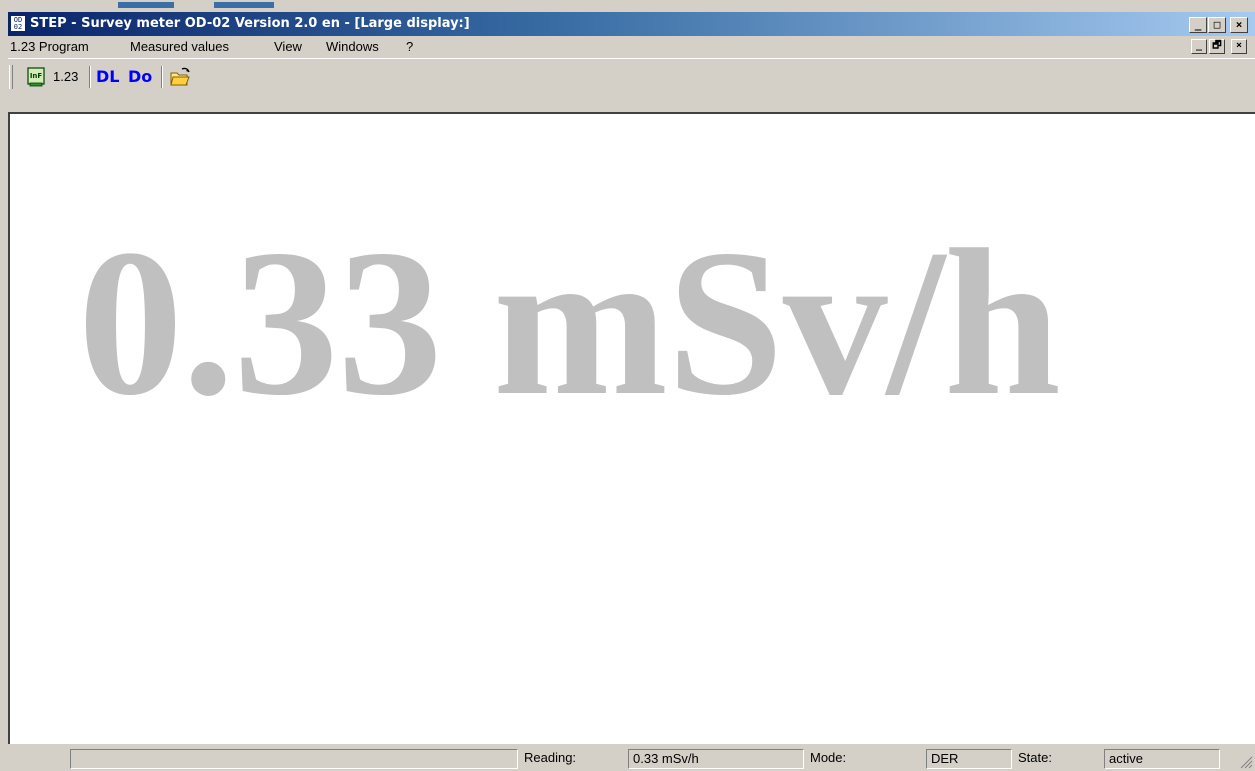 Image resolution: width=1255 pixels, height=771 pixels. I want to click on state-value: active, so click(1162, 759).